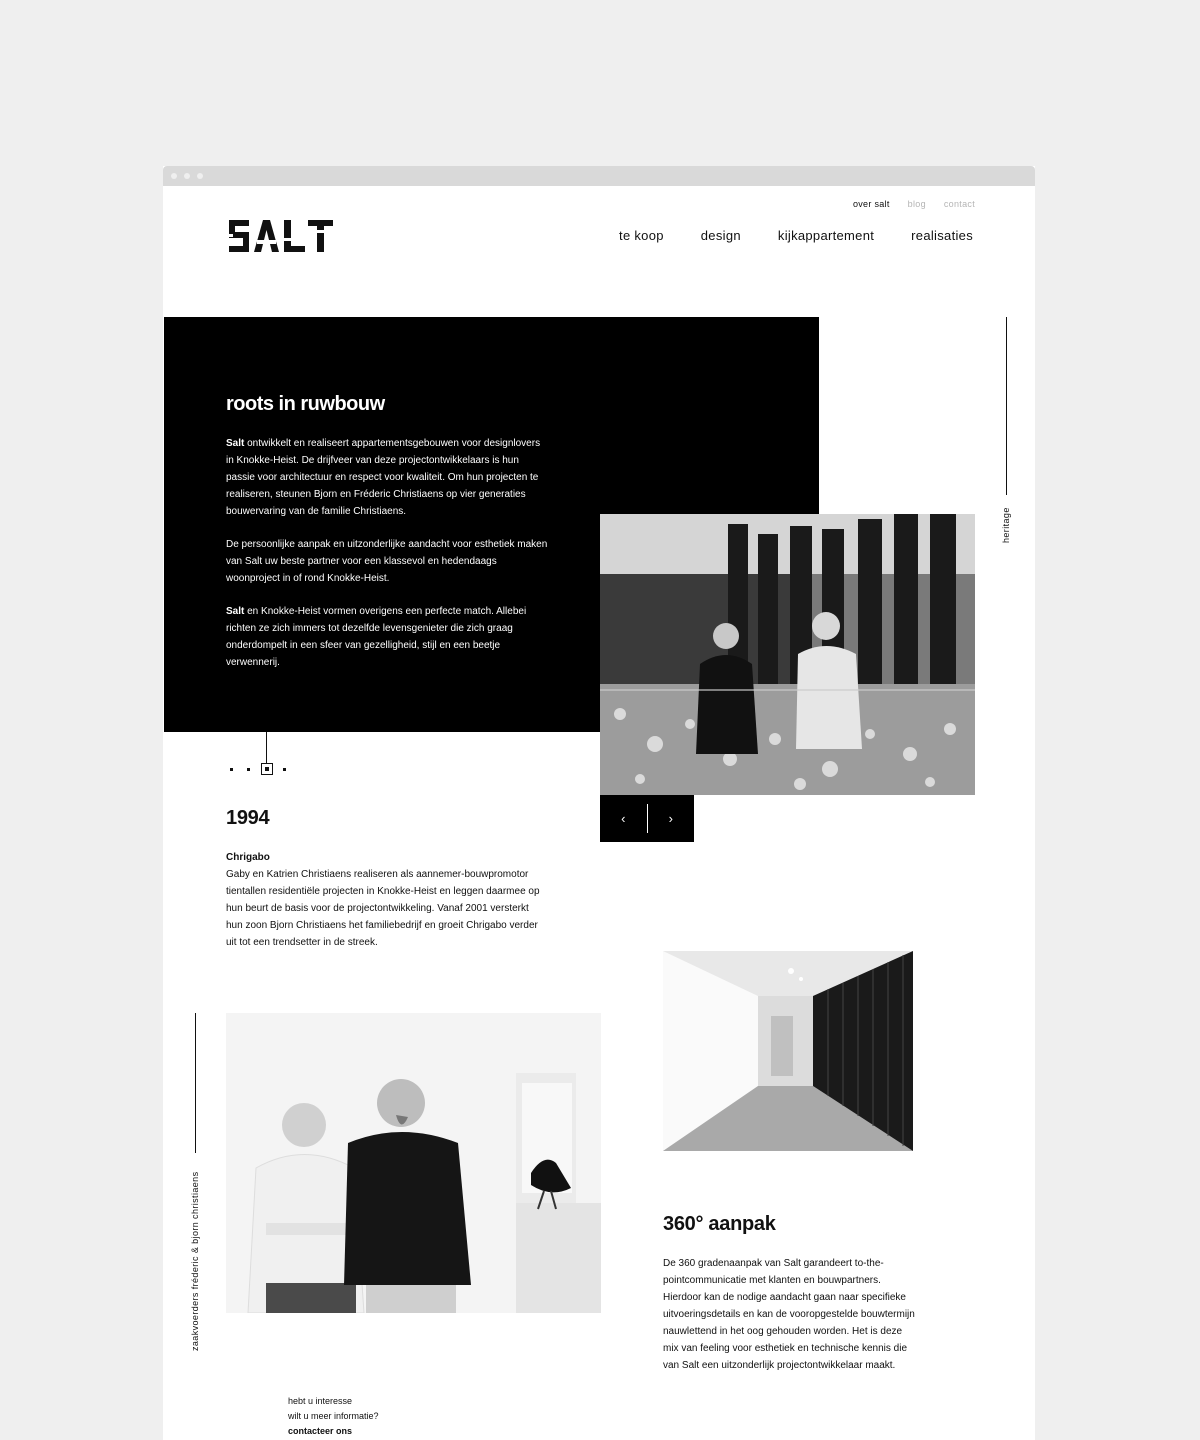 The height and width of the screenshot is (1440, 1200). Describe the element at coordinates (248, 857) in the screenshot. I see `timeline-entry-title: Chrigabo` at that location.